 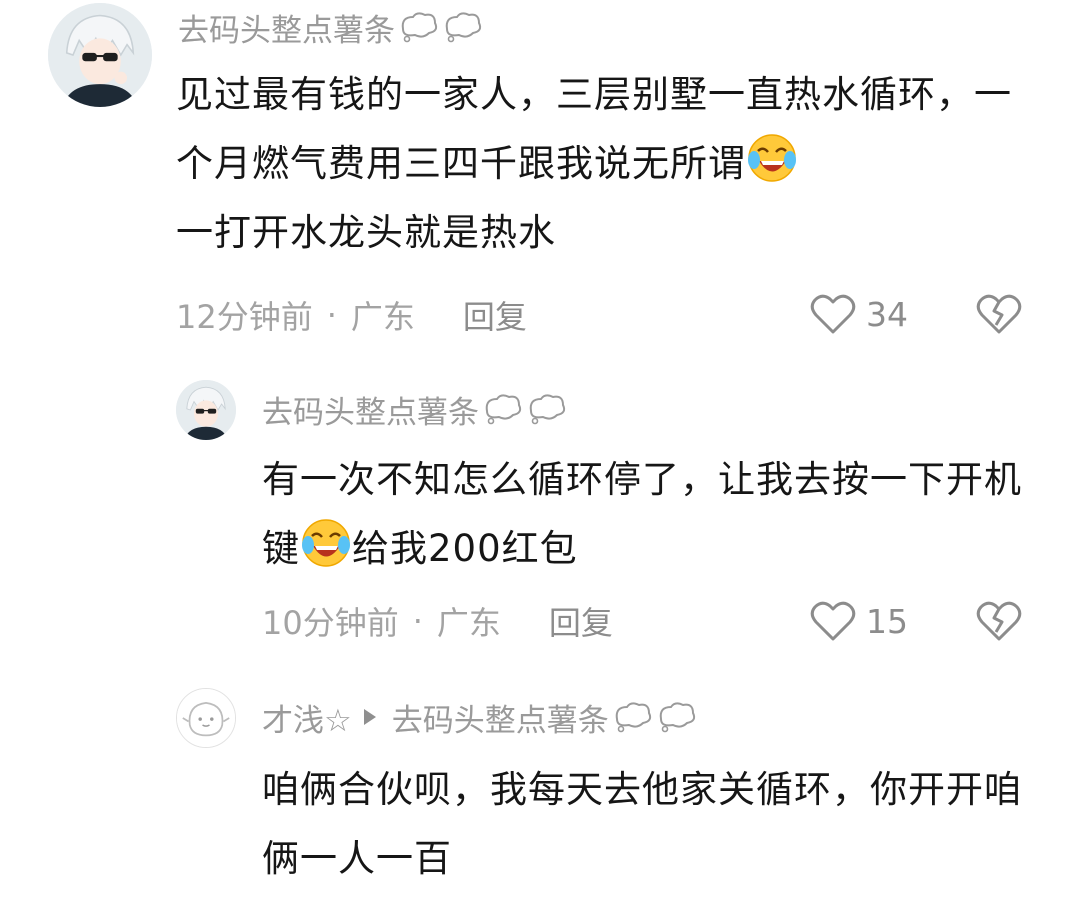 What do you see at coordinates (887, 314) in the screenshot?
I see `like-count: 34` at bounding box center [887, 314].